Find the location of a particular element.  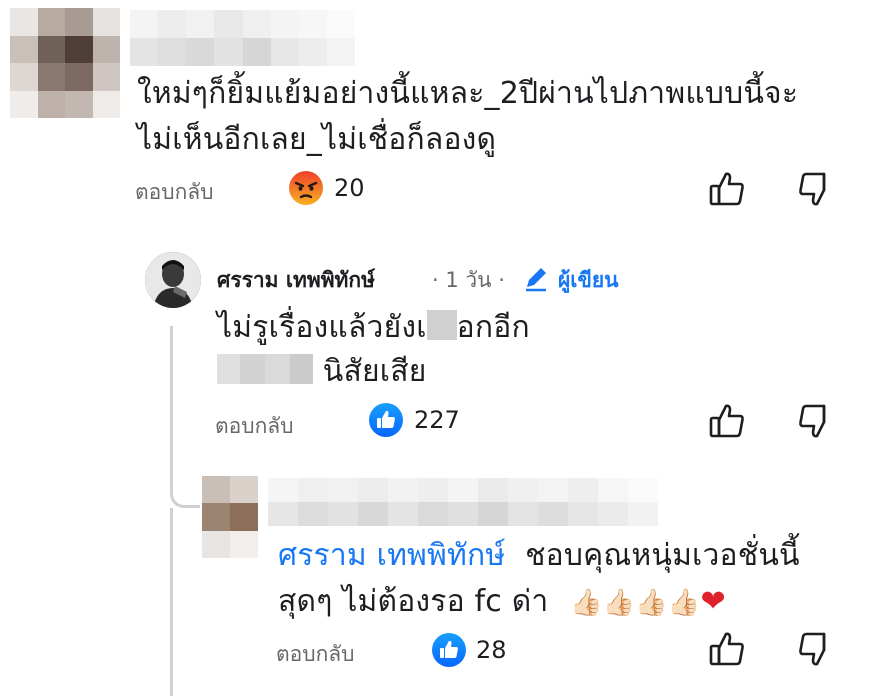

reaction-count: 20 is located at coordinates (349, 188).